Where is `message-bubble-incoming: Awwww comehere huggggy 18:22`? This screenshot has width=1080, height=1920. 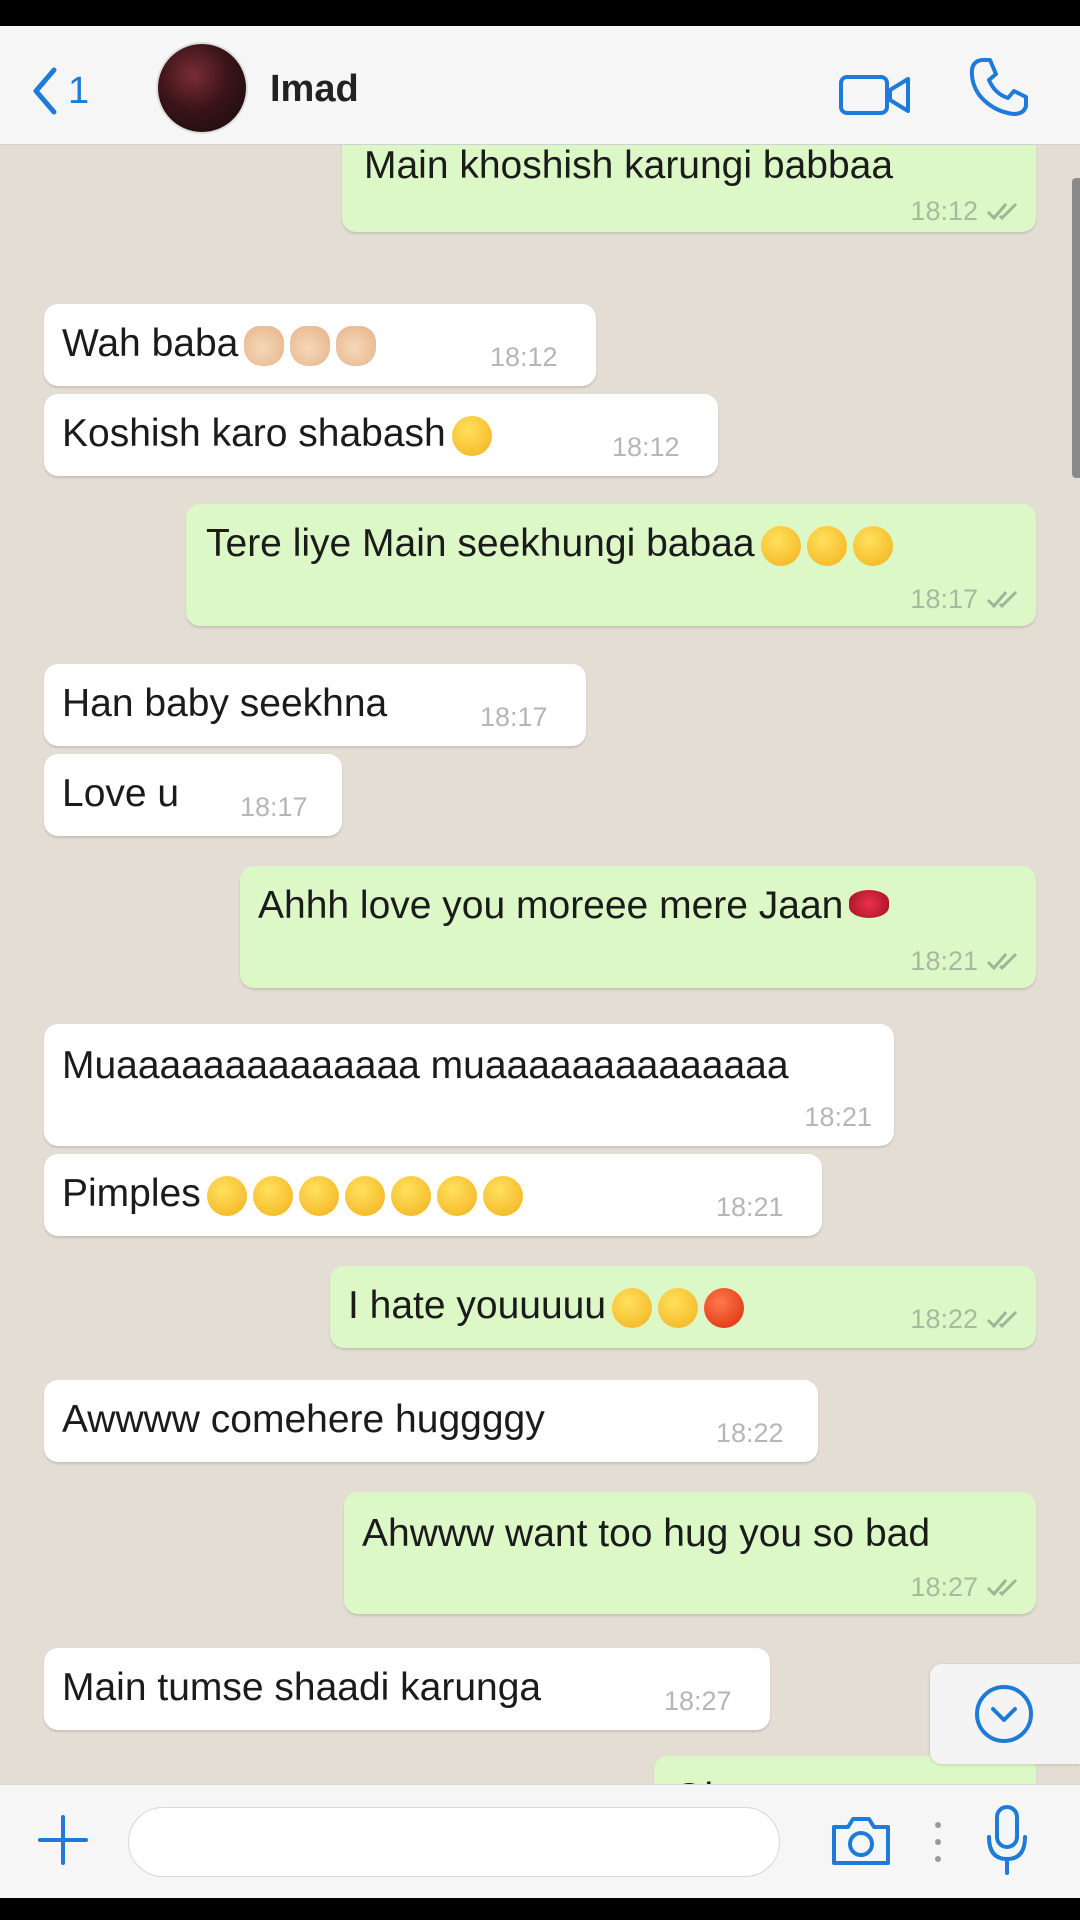 message-bubble-incoming: Awwww comehere huggggy 18:22 is located at coordinates (431, 1421).